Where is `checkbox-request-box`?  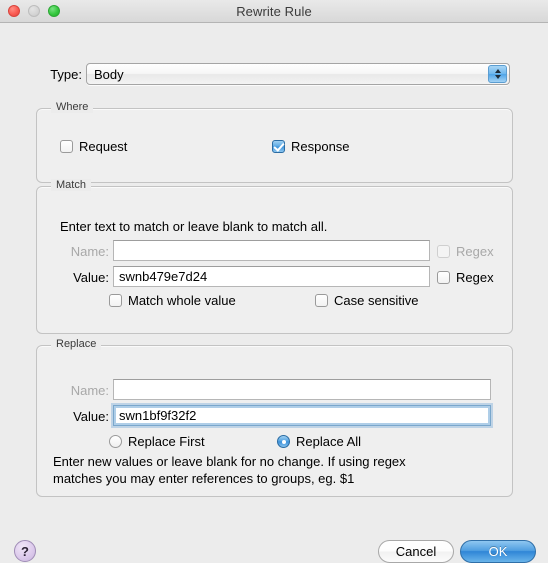 checkbox-request-box is located at coordinates (66, 146).